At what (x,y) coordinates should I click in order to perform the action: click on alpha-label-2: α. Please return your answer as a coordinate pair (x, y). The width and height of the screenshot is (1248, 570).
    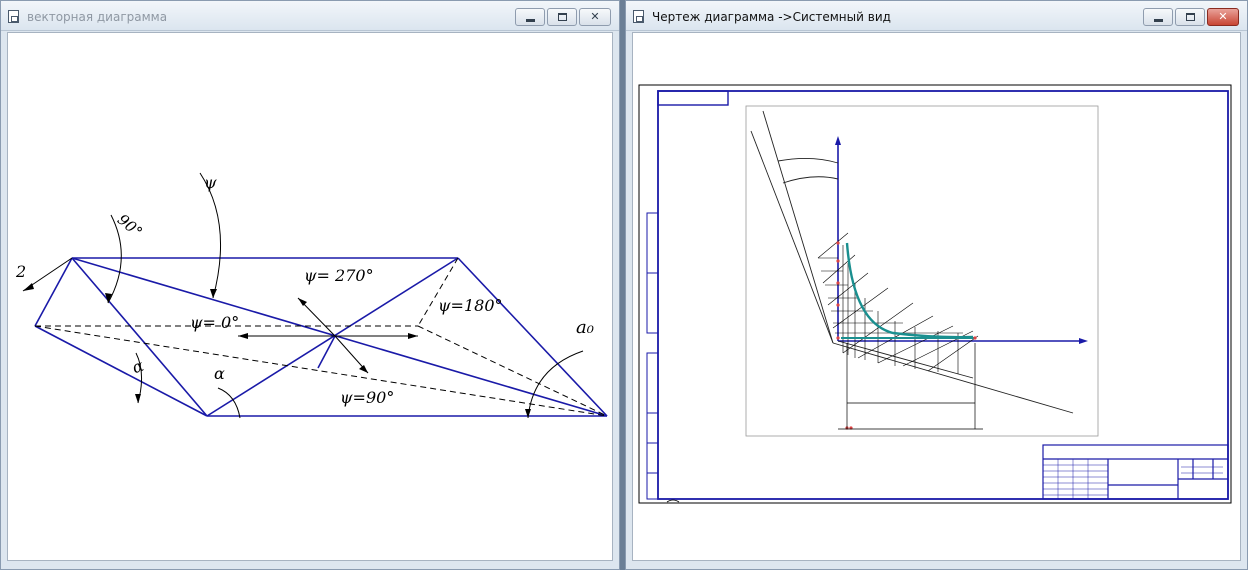
    Looking at the image, I should click on (219, 373).